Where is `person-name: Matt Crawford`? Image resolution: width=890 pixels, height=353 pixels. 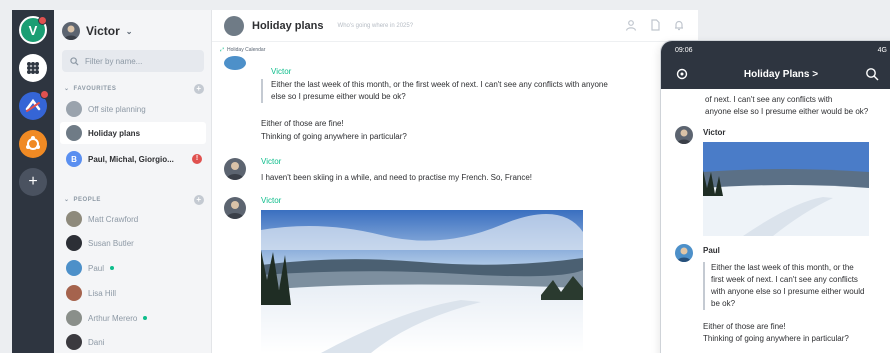 person-name: Matt Crawford is located at coordinates (113, 219).